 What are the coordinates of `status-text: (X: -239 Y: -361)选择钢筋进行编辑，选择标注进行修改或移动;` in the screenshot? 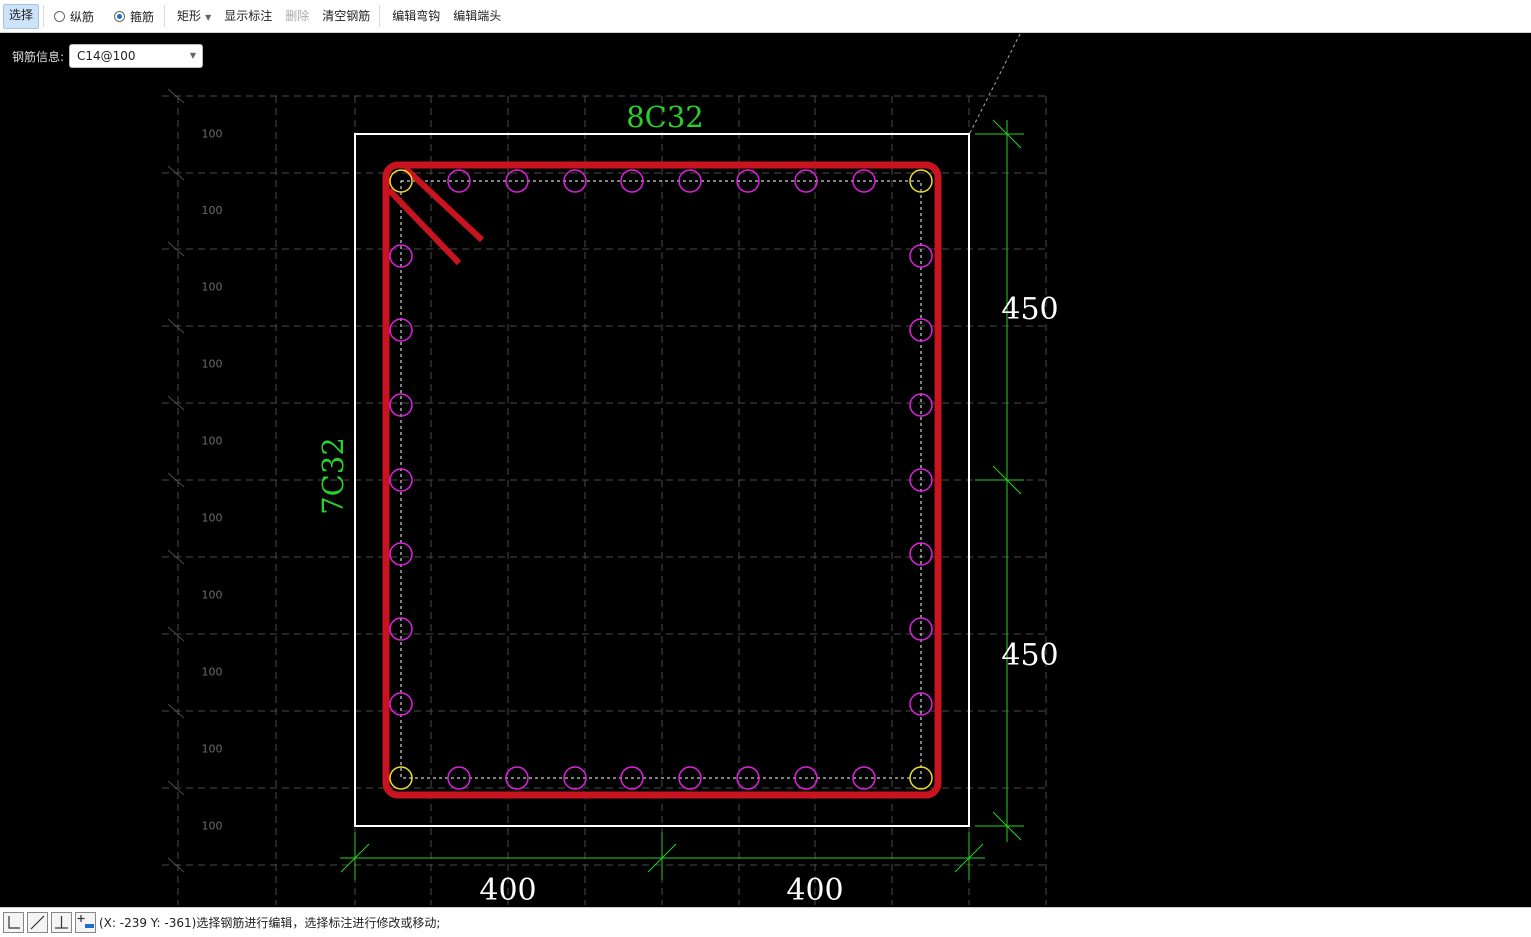 It's located at (270, 923).